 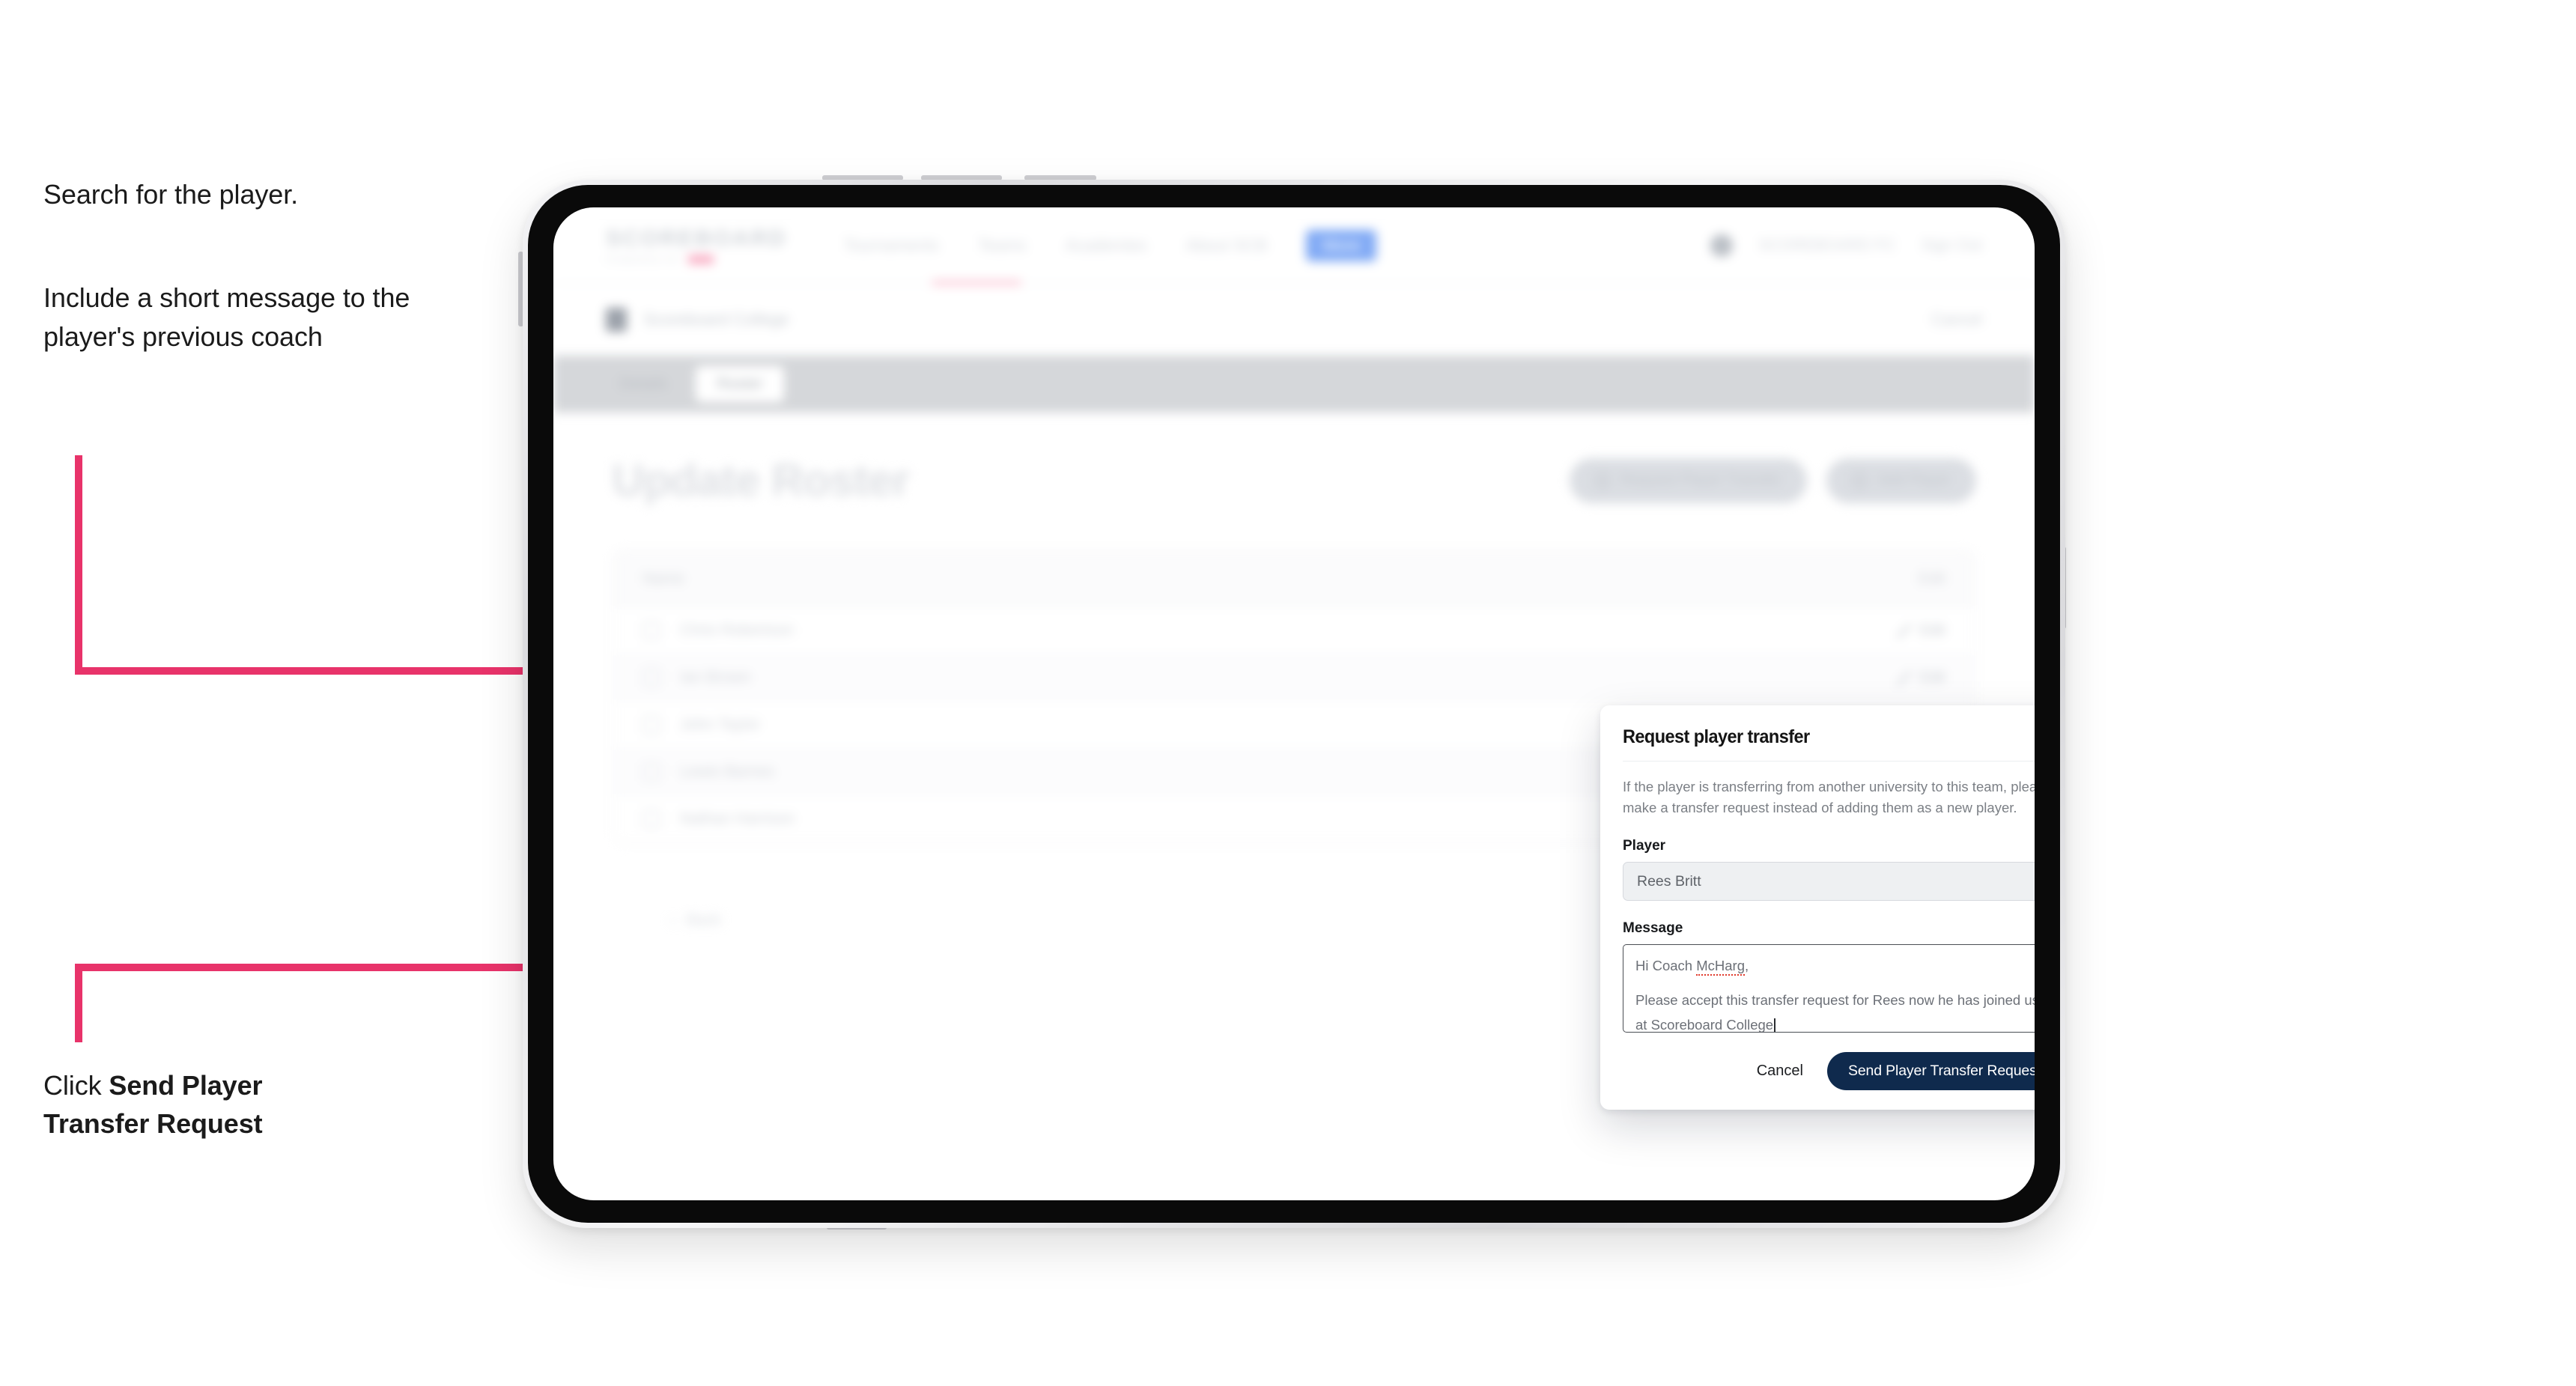 I want to click on message-greeting-suffix: ,, so click(x=1747, y=966).